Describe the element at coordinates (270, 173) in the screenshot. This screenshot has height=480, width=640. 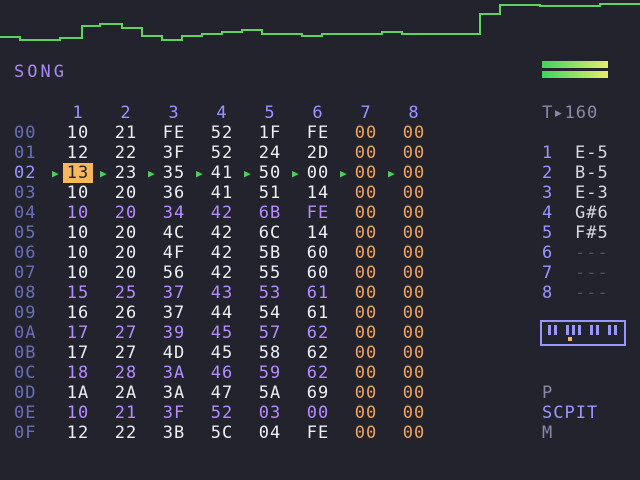
I see `chain-cell: 50` at that location.